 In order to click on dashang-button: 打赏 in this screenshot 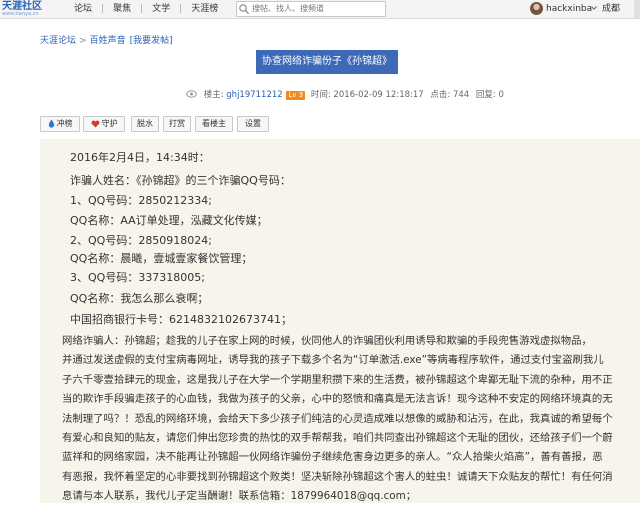, I will do `click(177, 124)`.